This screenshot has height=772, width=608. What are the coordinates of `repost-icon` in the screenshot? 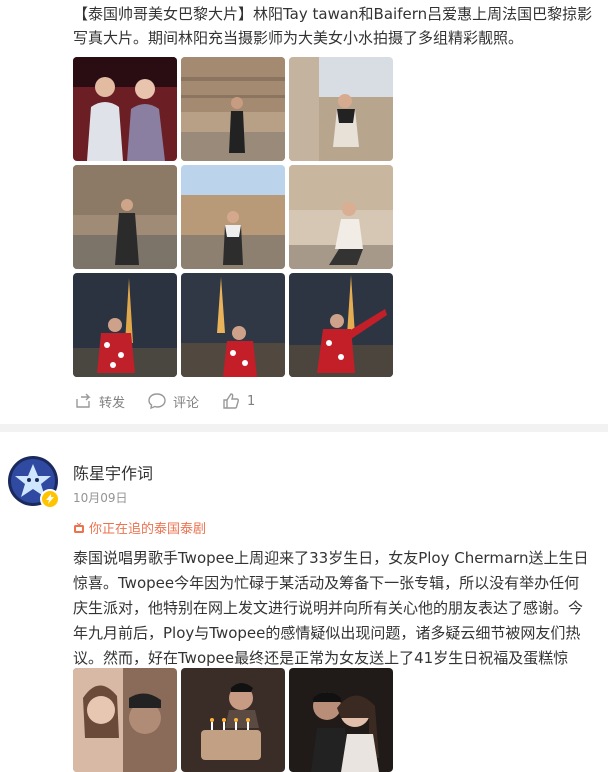 It's located at (83, 400).